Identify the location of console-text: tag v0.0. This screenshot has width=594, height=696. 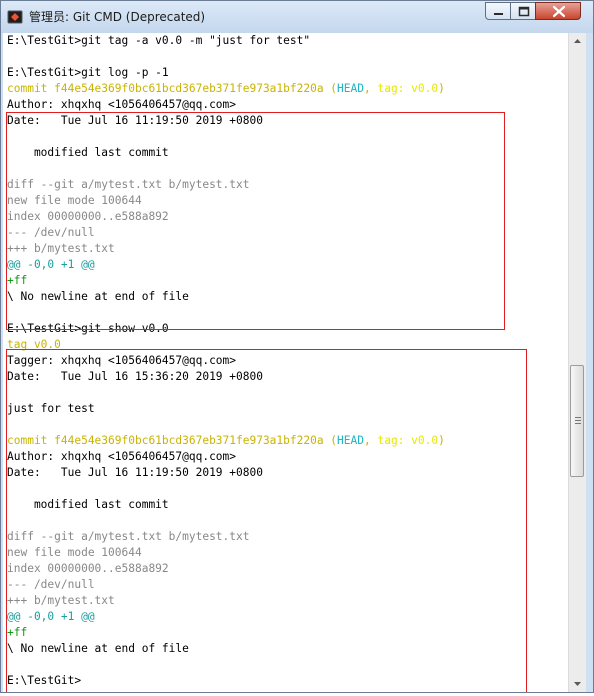
(34, 344).